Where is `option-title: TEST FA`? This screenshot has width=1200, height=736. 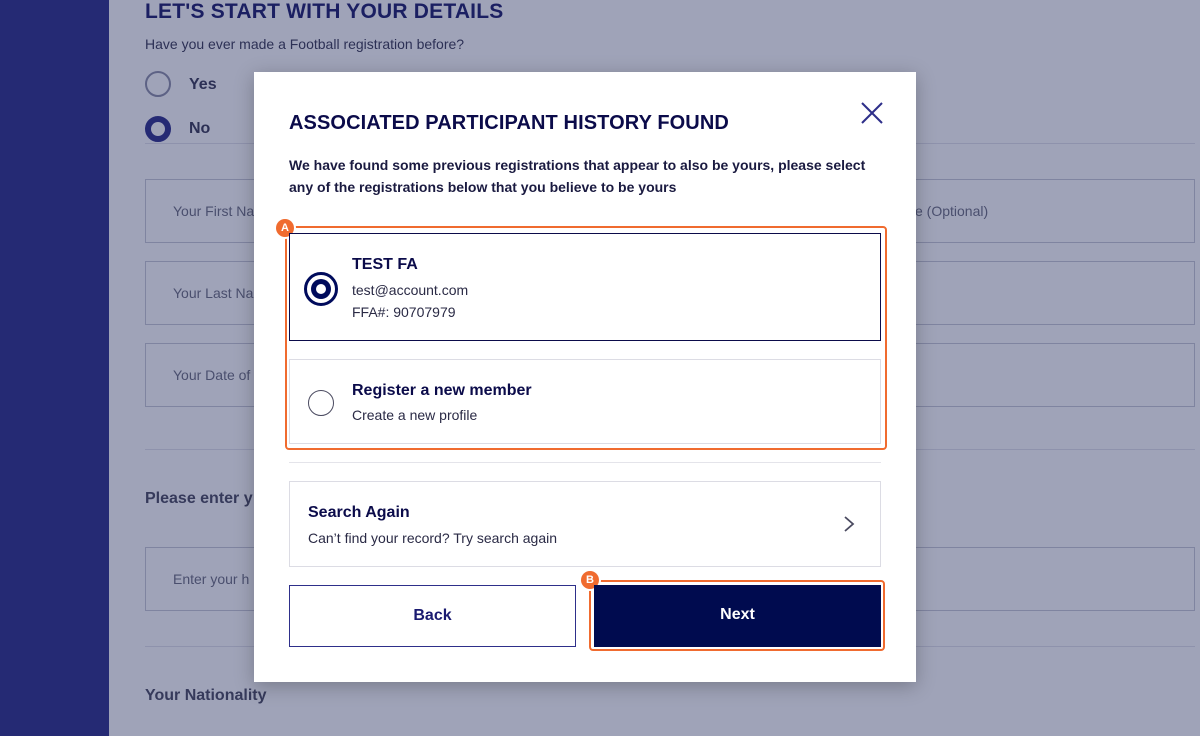
option-title: TEST FA is located at coordinates (385, 264).